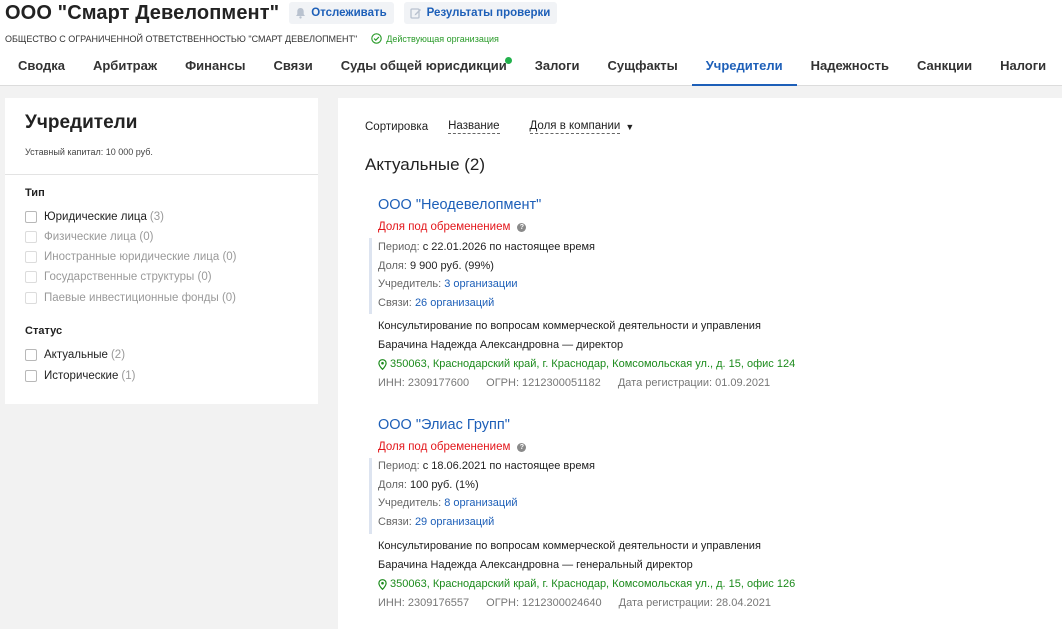 The width and height of the screenshot is (1062, 629). What do you see at coordinates (454, 303) in the screenshot?
I see `links-orgs-link: 26 организаций` at bounding box center [454, 303].